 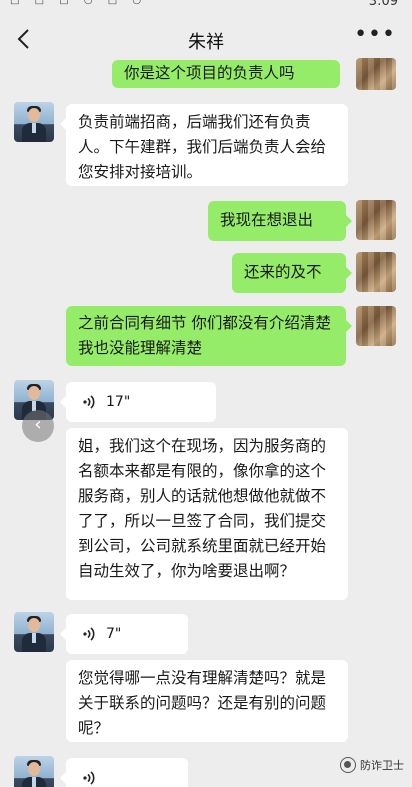 What do you see at coordinates (206, 42) in the screenshot?
I see `chat-title: 朱祥` at bounding box center [206, 42].